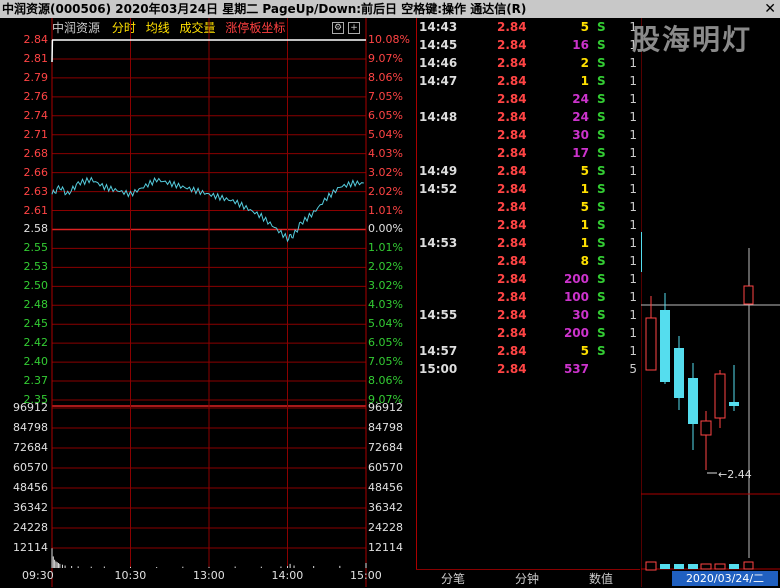 The height and width of the screenshot is (588, 780). What do you see at coordinates (385, 96) in the screenshot?
I see `percent-tick-label: 7.05%` at bounding box center [385, 96].